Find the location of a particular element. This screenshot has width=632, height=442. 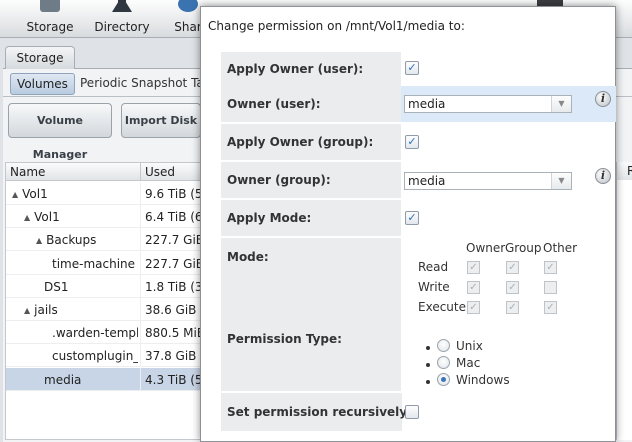

storage-toolbar-button: Storage is located at coordinates (50, 19).